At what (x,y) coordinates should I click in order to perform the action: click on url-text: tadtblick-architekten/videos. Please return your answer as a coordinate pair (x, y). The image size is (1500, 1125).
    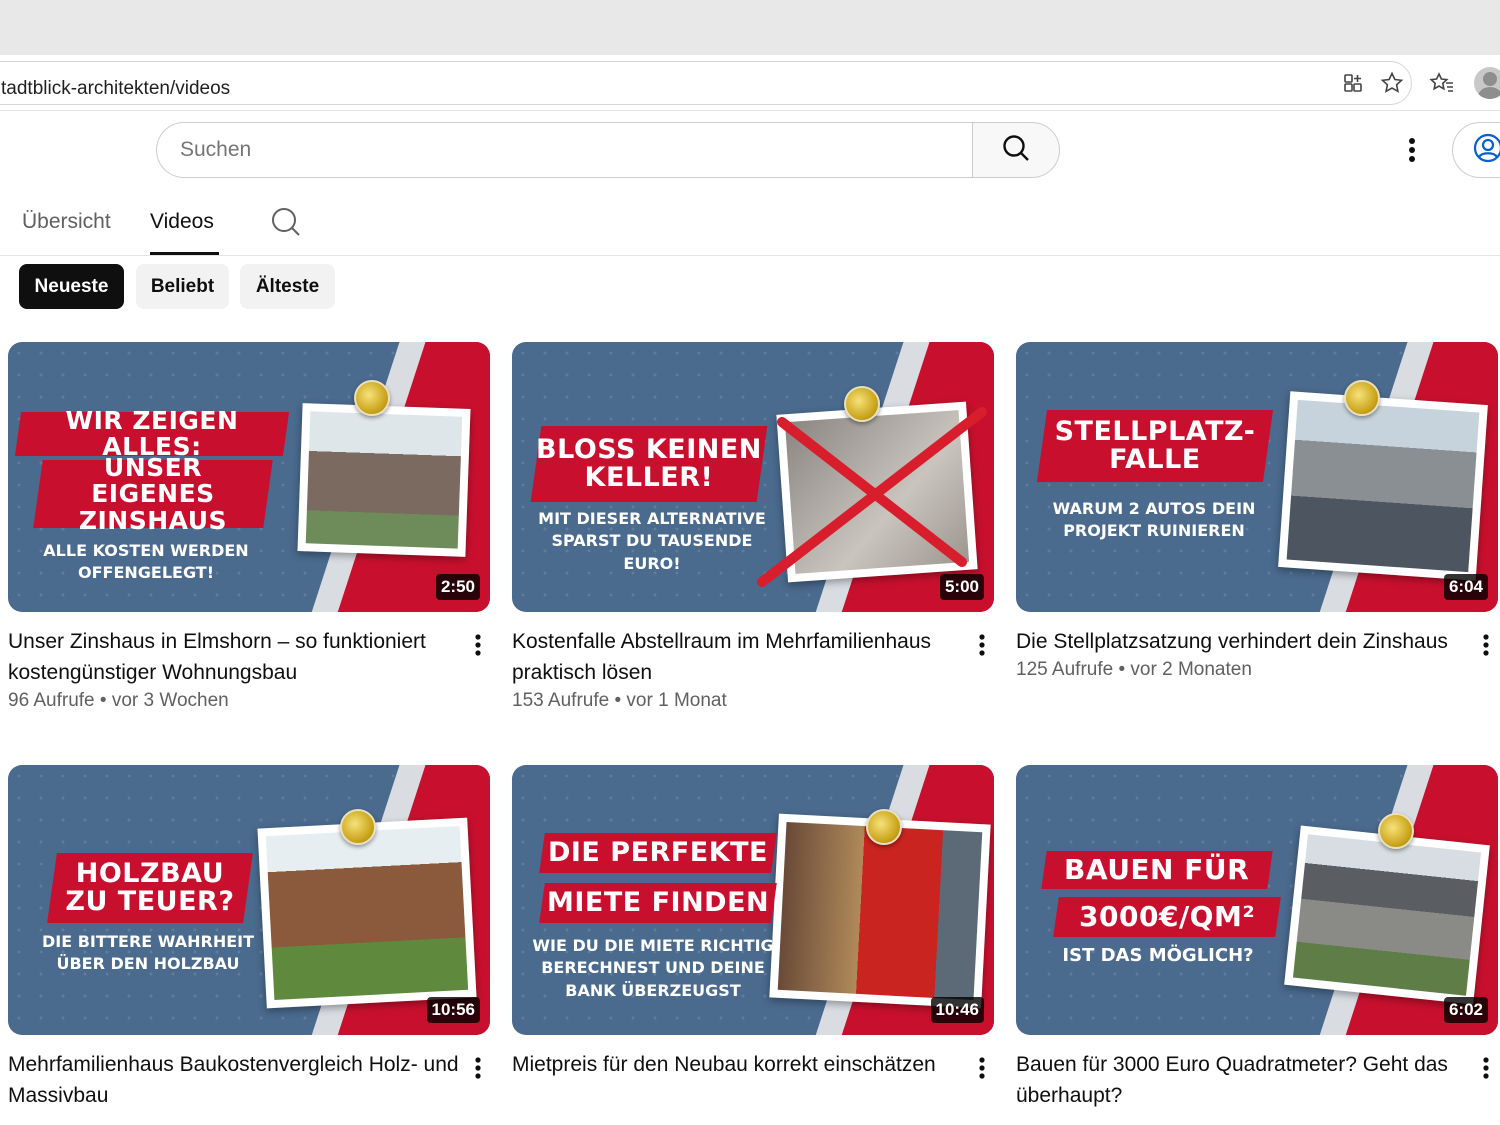
    Looking at the image, I should click on (115, 89).